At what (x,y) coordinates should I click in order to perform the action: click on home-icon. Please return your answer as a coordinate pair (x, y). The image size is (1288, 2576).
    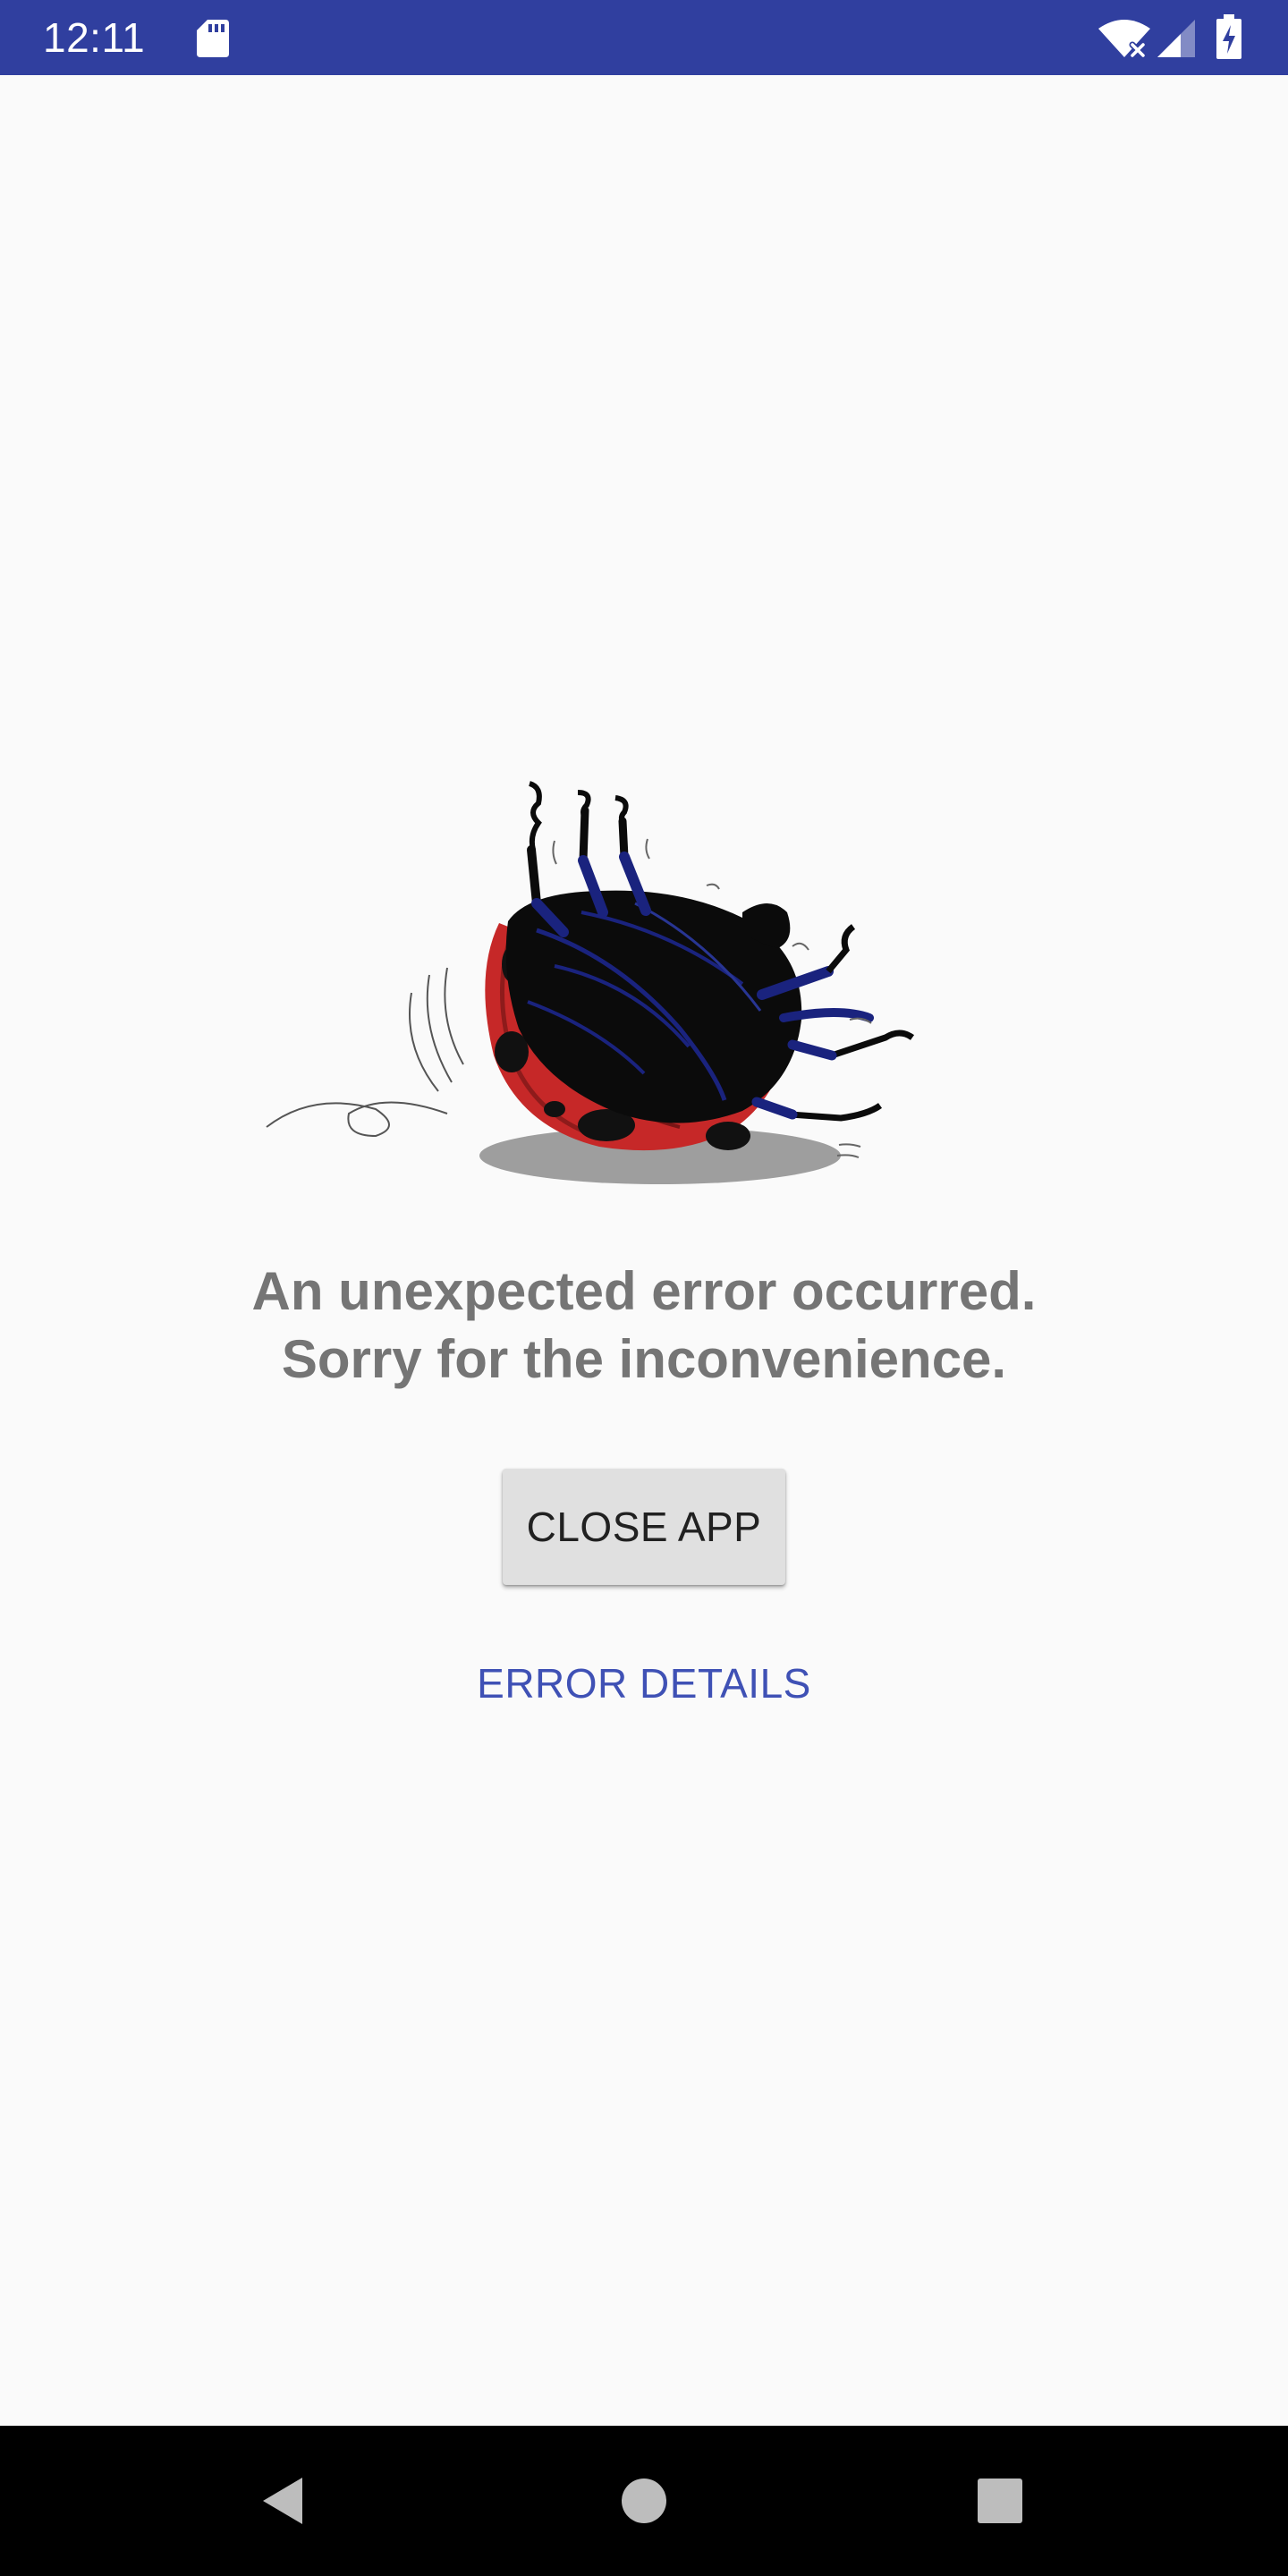
    Looking at the image, I should click on (644, 2501).